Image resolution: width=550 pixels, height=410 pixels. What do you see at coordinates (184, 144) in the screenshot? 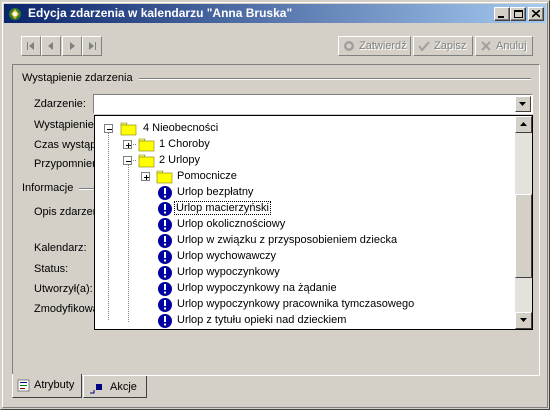
I see `tree-item-label: 1 Choroby` at bounding box center [184, 144].